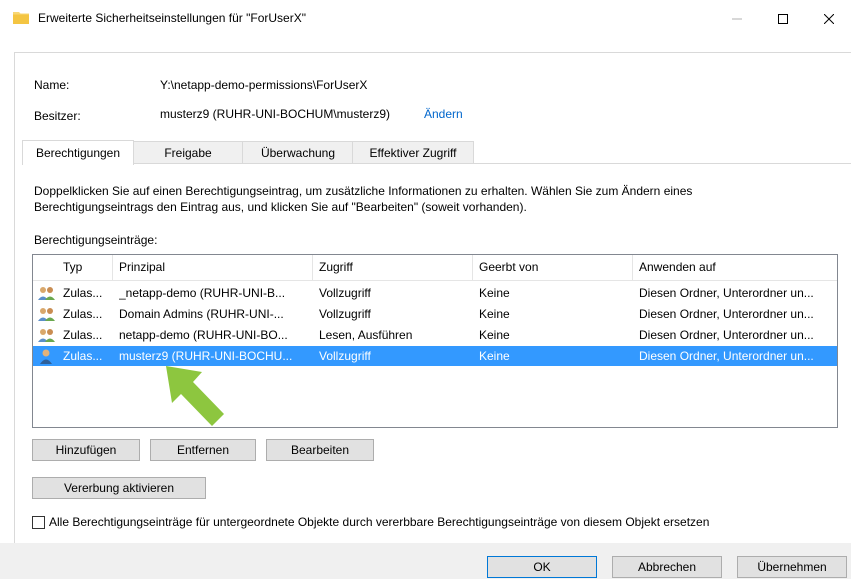 This screenshot has height=579, width=851. I want to click on dialog-footer: OK Abbrechen Übernehmen, so click(425, 561).